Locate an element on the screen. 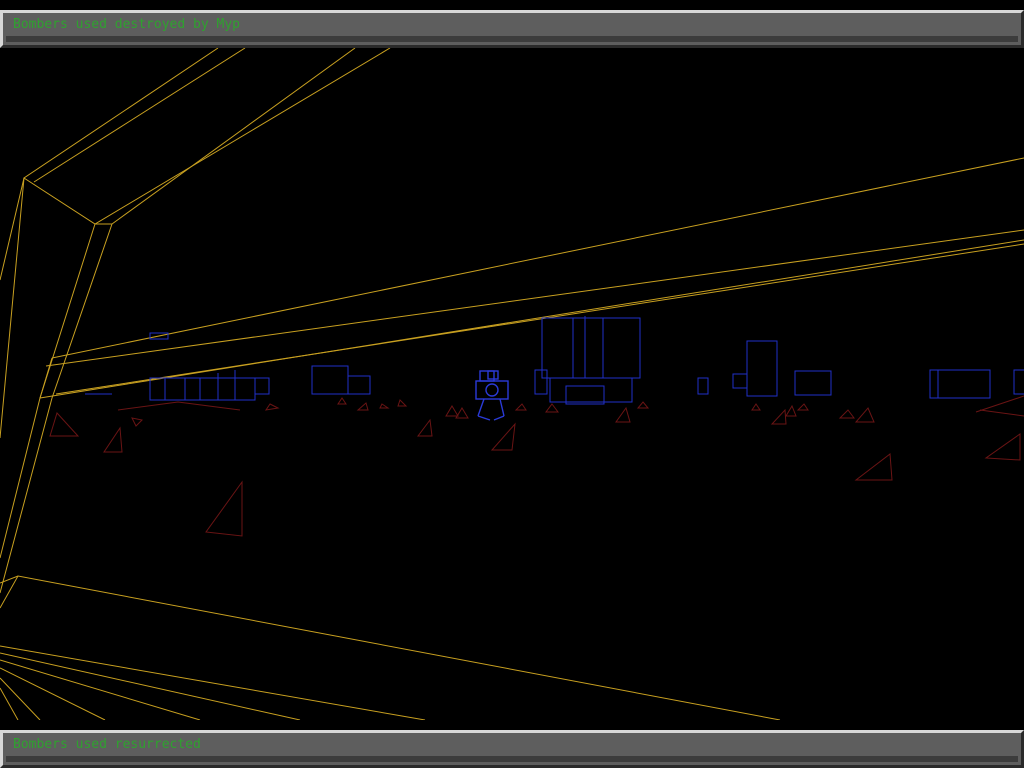  top-message-bar: Bombers used destroyed by Myp is located at coordinates (512, 29).